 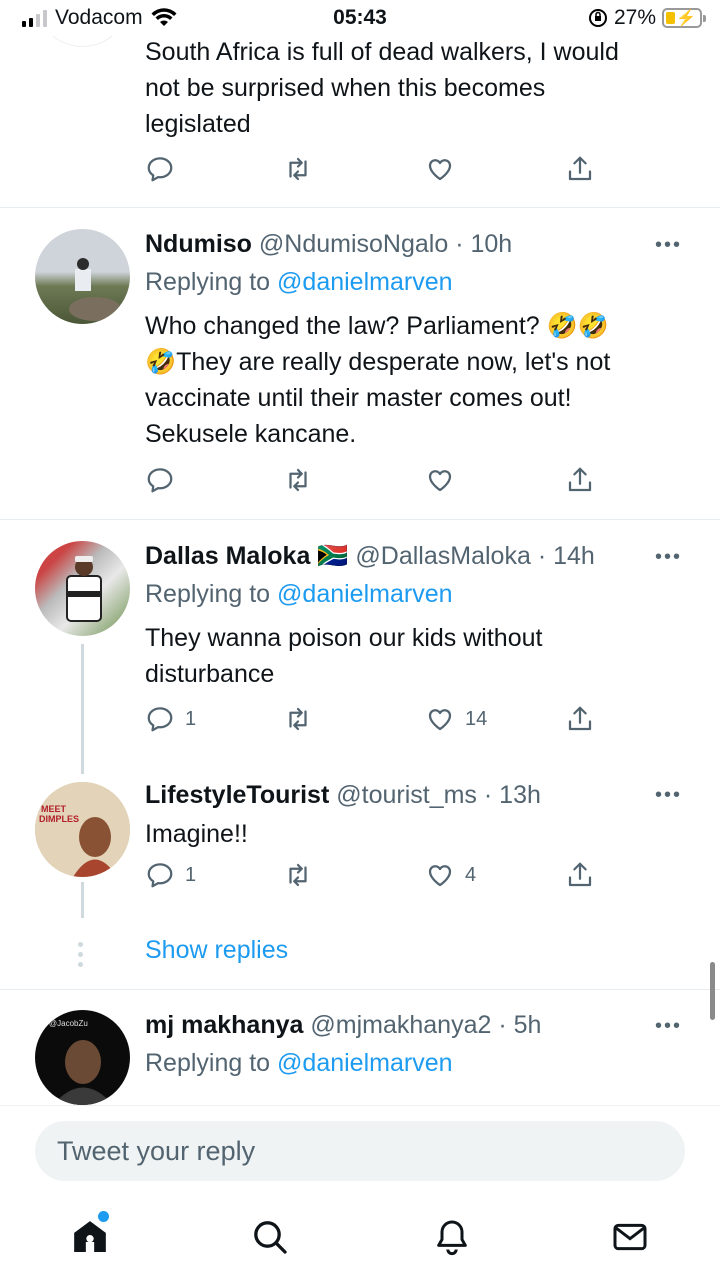 I want to click on svg-text: MEET, so click(x=54, y=809).